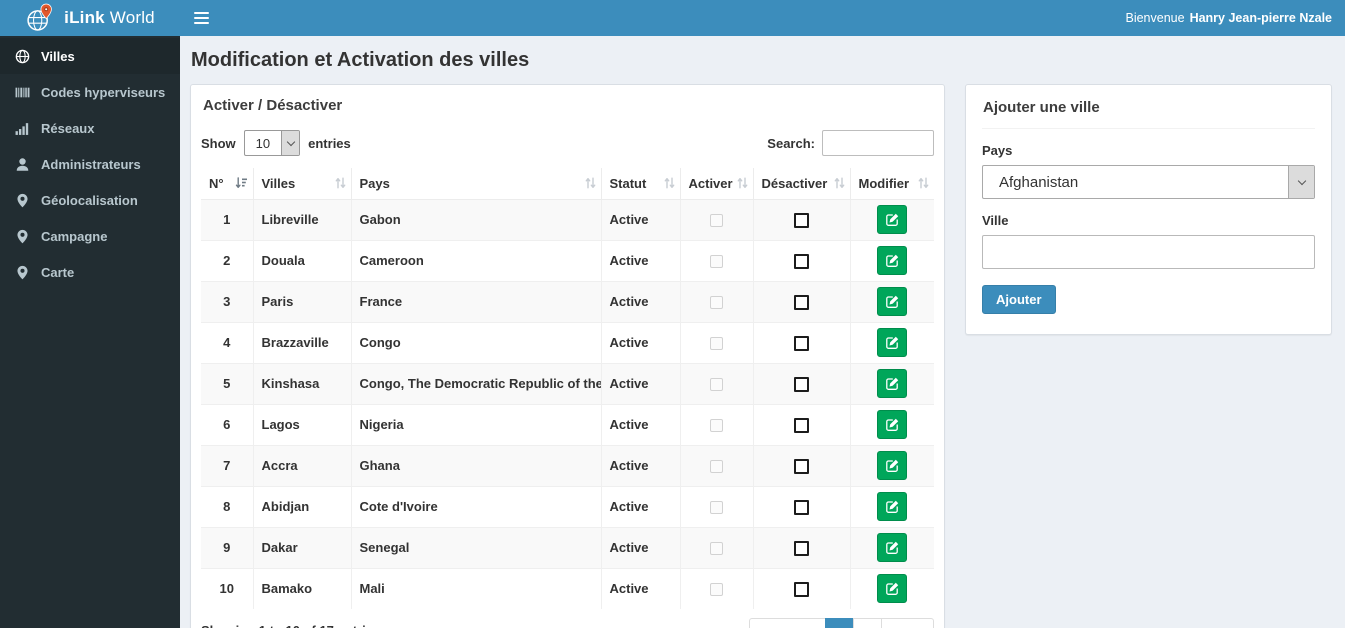  I want to click on column-header-modifier: Modifier, so click(892, 183).